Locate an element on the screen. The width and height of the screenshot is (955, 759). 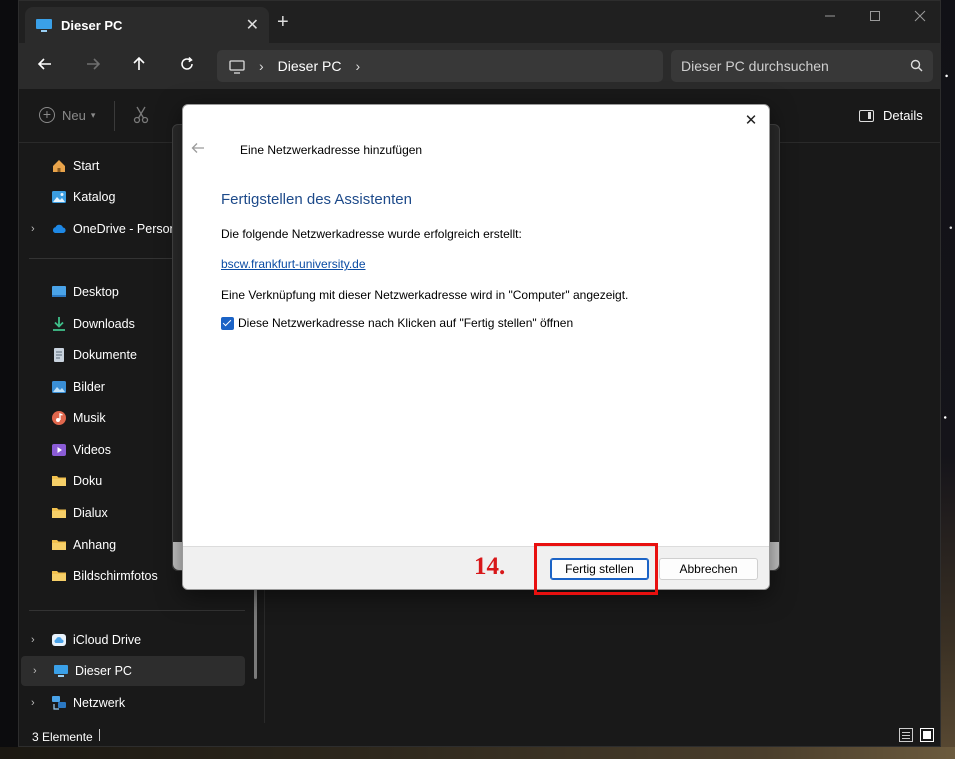
sidebar-item-netzwerk: › Netzwerk is located at coordinates (132, 703).